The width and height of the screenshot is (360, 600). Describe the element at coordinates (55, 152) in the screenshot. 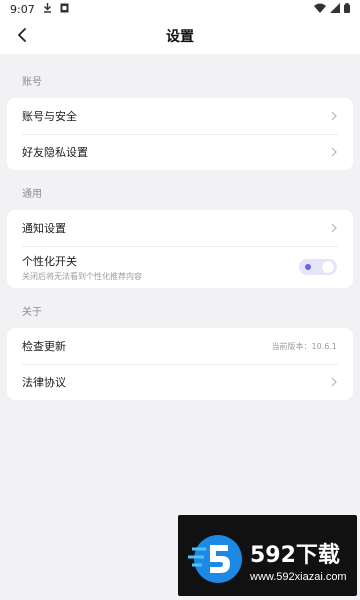

I see `row-label: 好友隐私设置` at that location.